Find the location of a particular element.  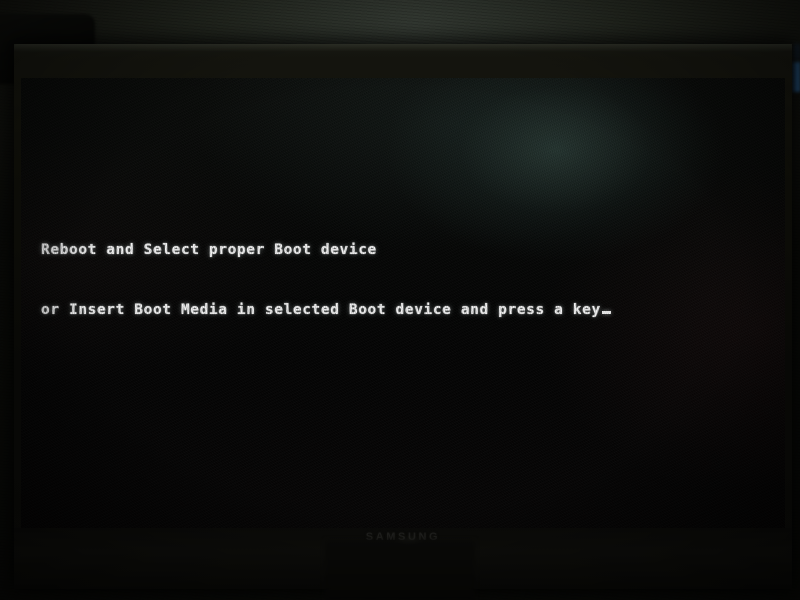

bios-message-line-1: Reboot and Select proper Boot device is located at coordinates (209, 250).